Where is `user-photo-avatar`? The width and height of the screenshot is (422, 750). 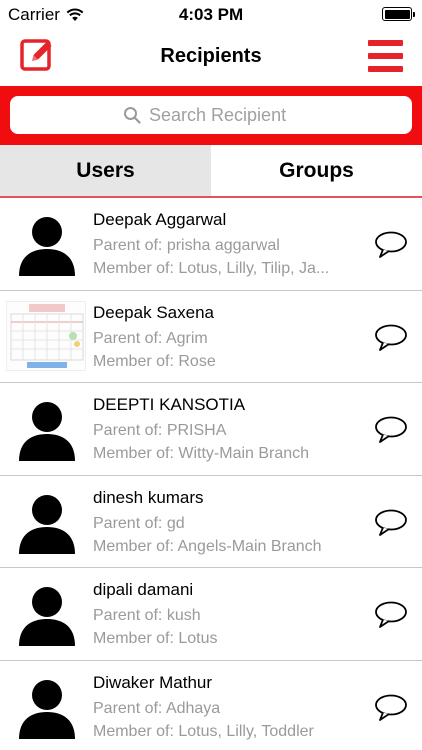 user-photo-avatar is located at coordinates (46, 335).